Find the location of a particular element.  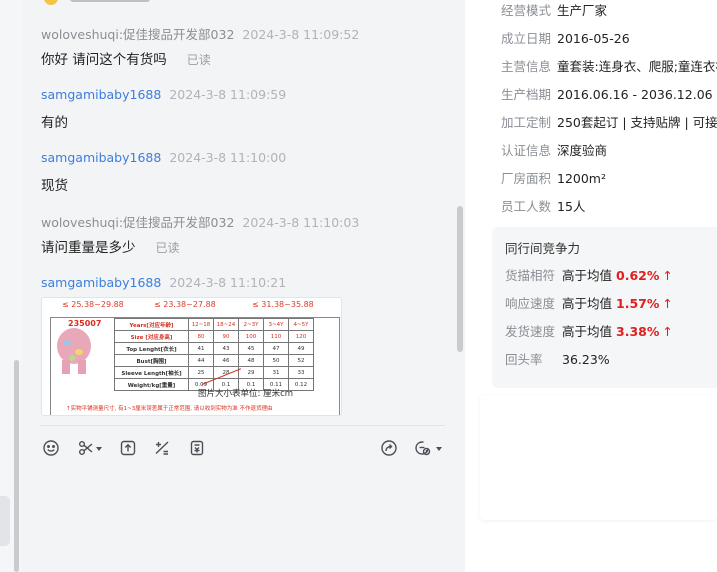

competition-row: 回头率 36.23% is located at coordinates (557, 358).